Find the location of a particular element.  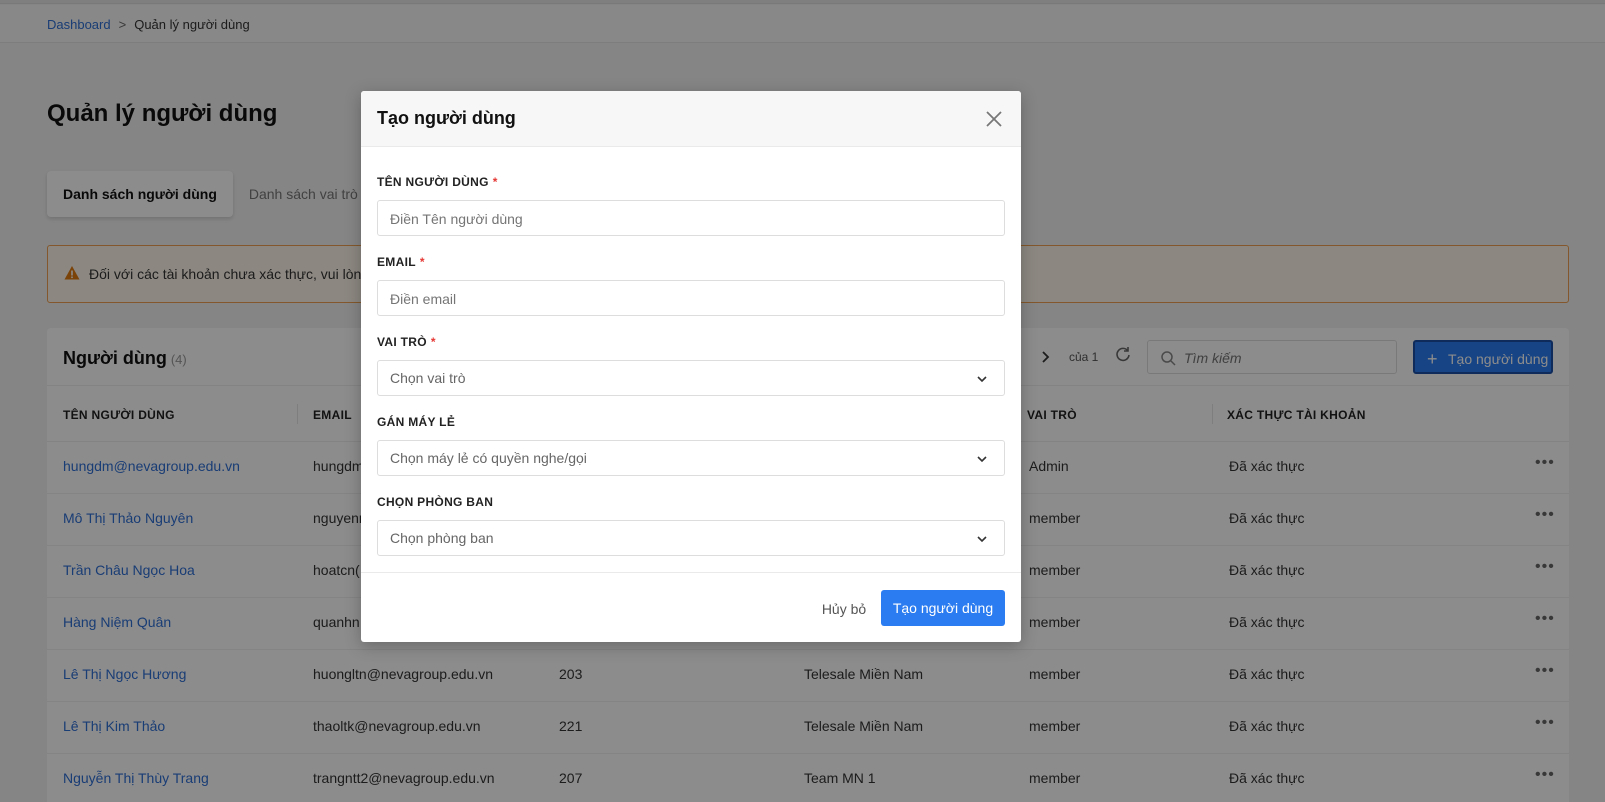

modal-title: Tạo người dùng is located at coordinates (446, 118).